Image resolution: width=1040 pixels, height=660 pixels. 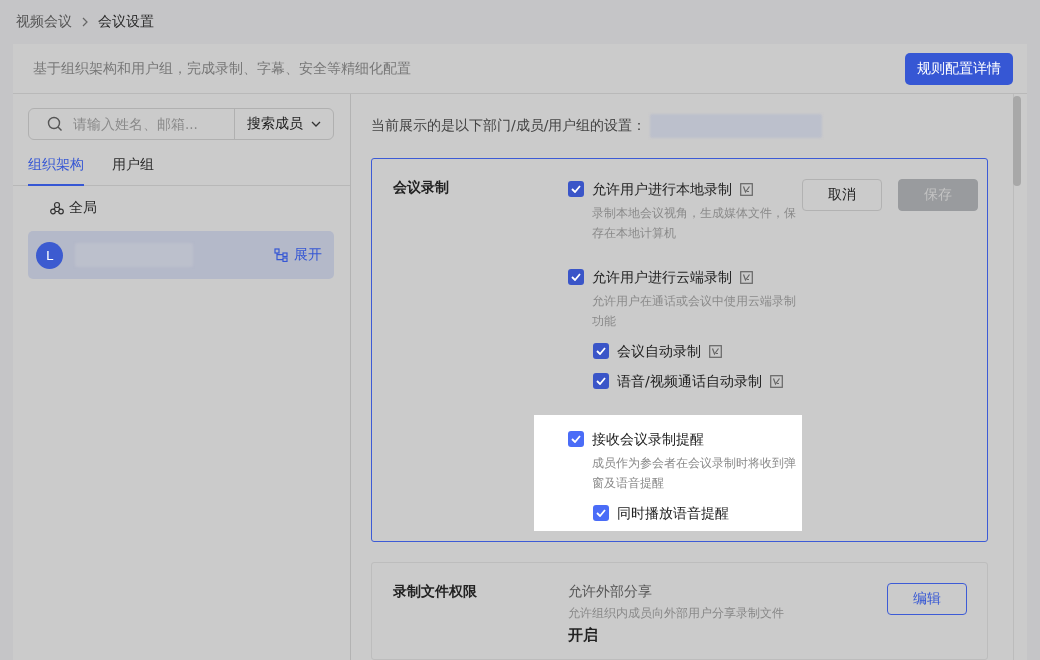 I want to click on tree-item: L 展开, so click(x=181, y=255).